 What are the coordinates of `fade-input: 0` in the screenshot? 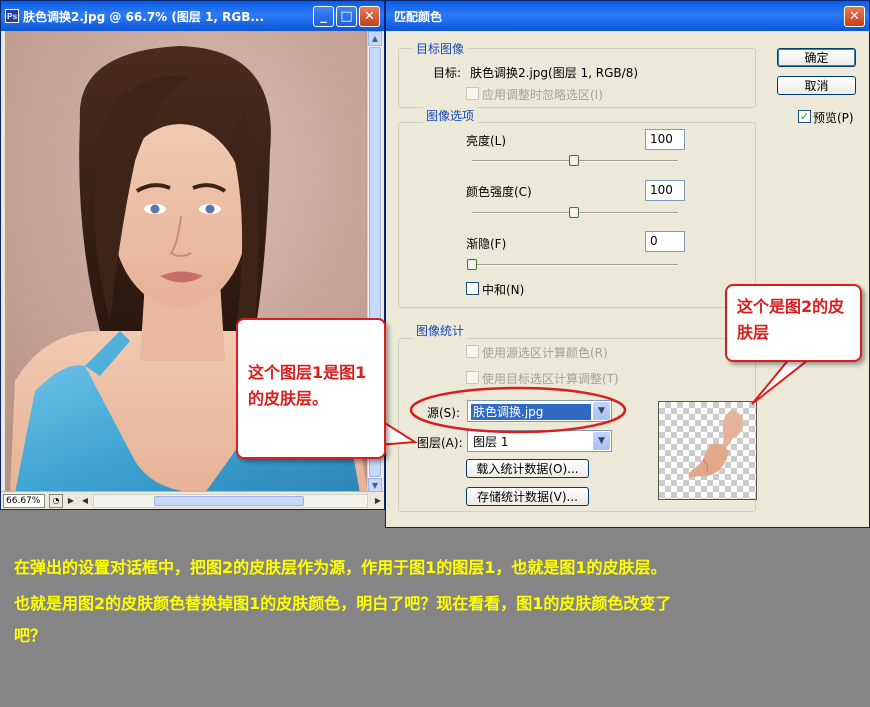 It's located at (665, 241).